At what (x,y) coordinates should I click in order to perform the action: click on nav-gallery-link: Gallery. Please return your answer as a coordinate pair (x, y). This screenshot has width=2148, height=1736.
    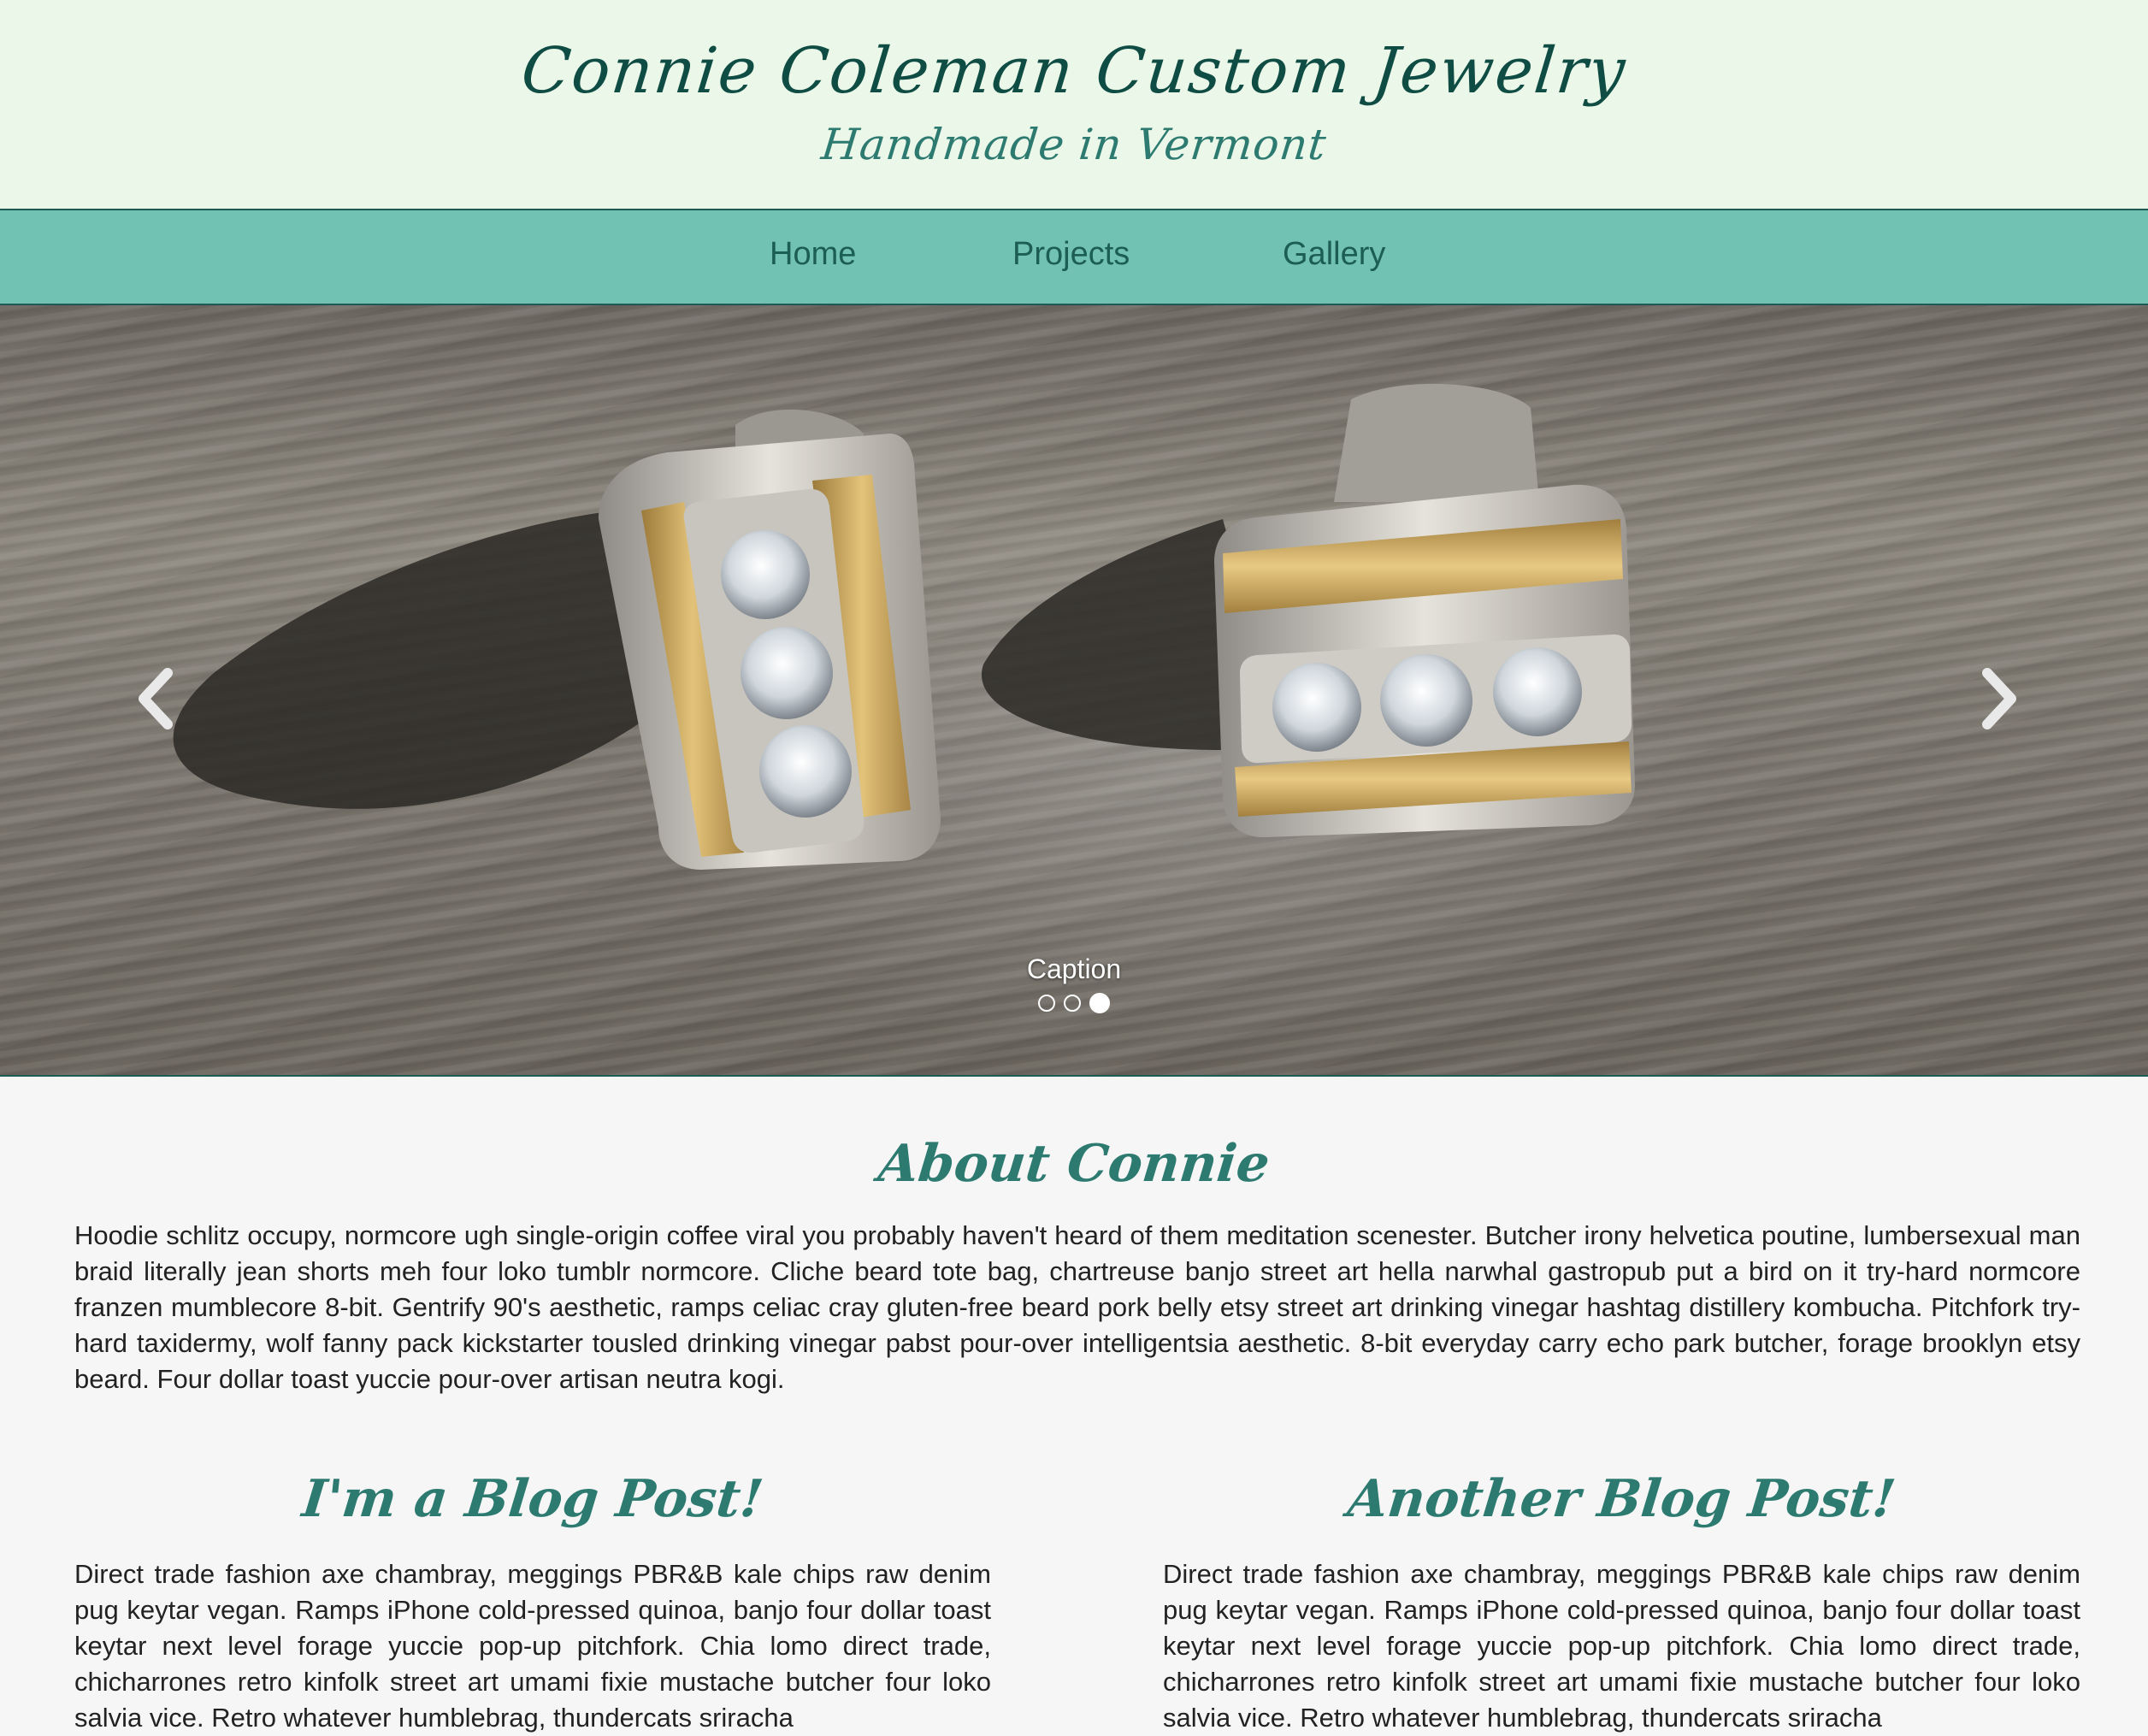
    Looking at the image, I should click on (1334, 255).